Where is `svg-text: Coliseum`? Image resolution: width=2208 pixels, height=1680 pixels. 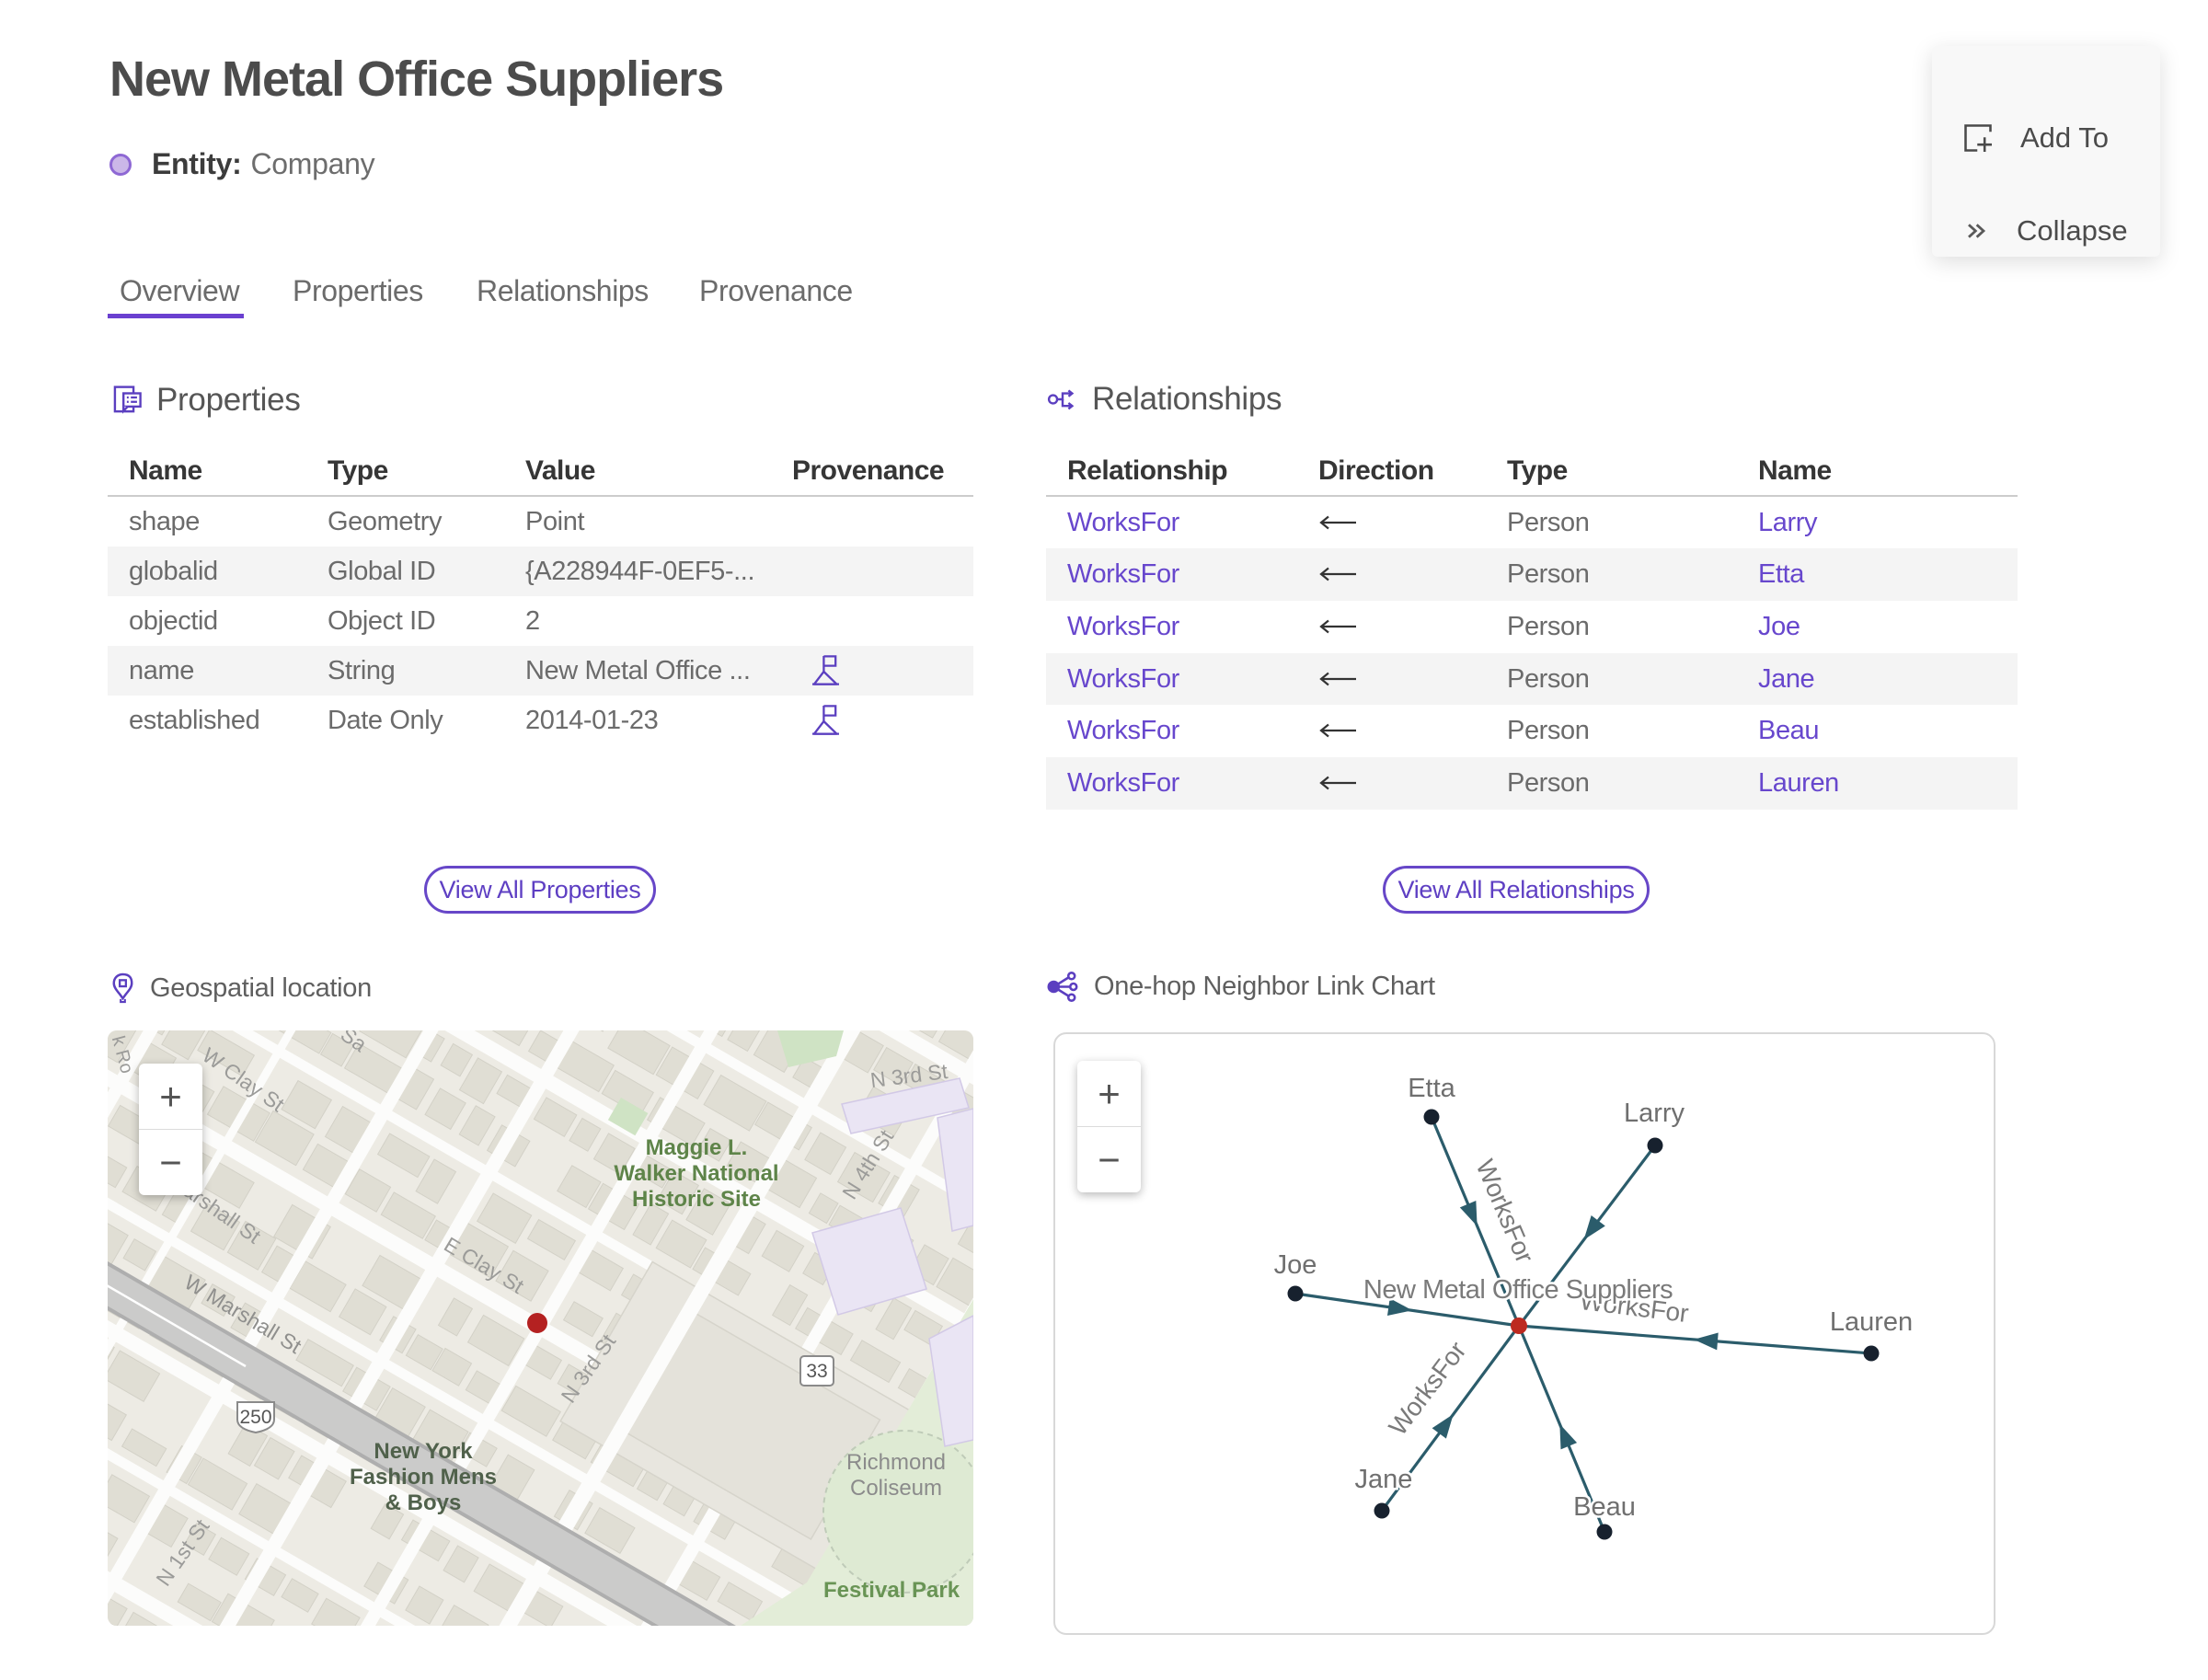
svg-text: Coliseum is located at coordinates (896, 1488).